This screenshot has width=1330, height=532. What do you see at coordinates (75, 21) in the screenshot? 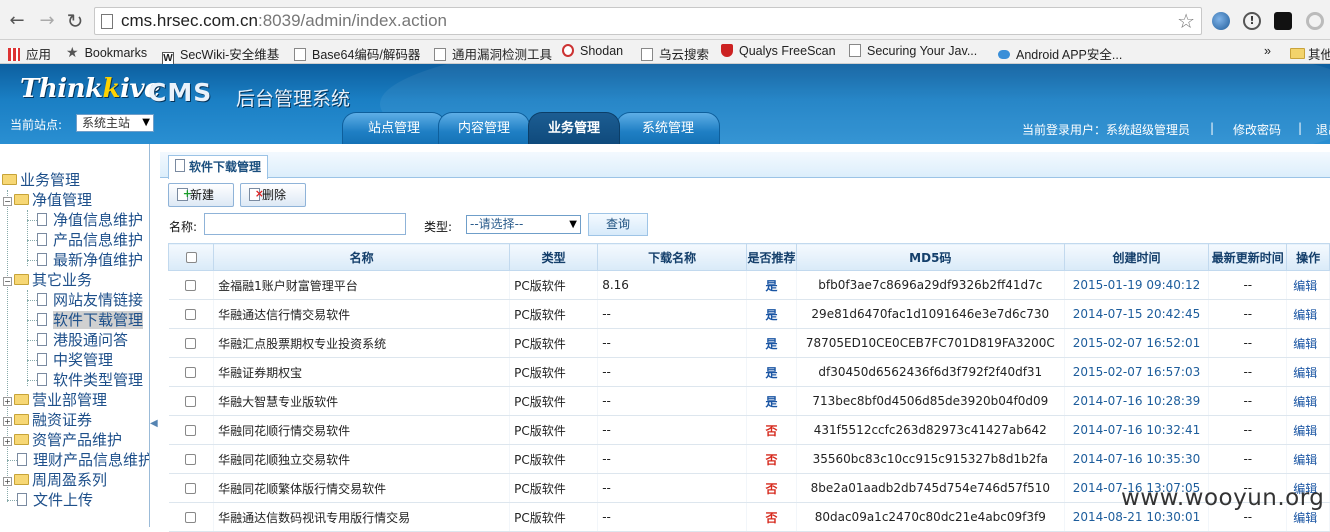
I see `reload-icon: ↻` at bounding box center [75, 21].